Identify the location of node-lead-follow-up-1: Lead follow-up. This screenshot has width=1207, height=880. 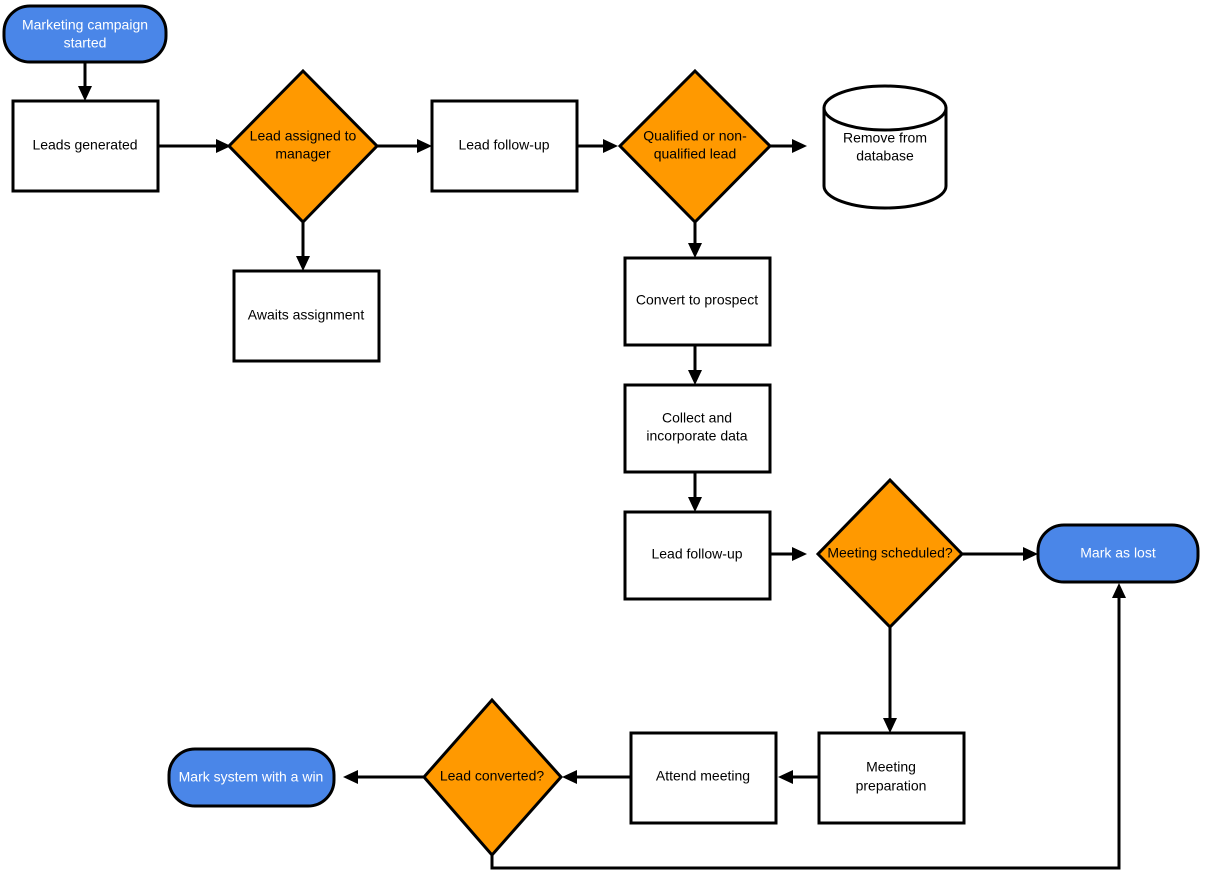
(504, 146).